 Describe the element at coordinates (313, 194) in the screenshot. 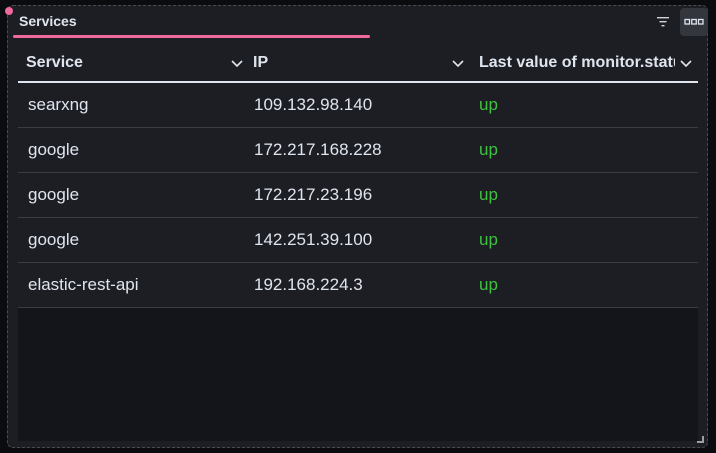

I see `cell-ip: 172.217.23.196` at that location.